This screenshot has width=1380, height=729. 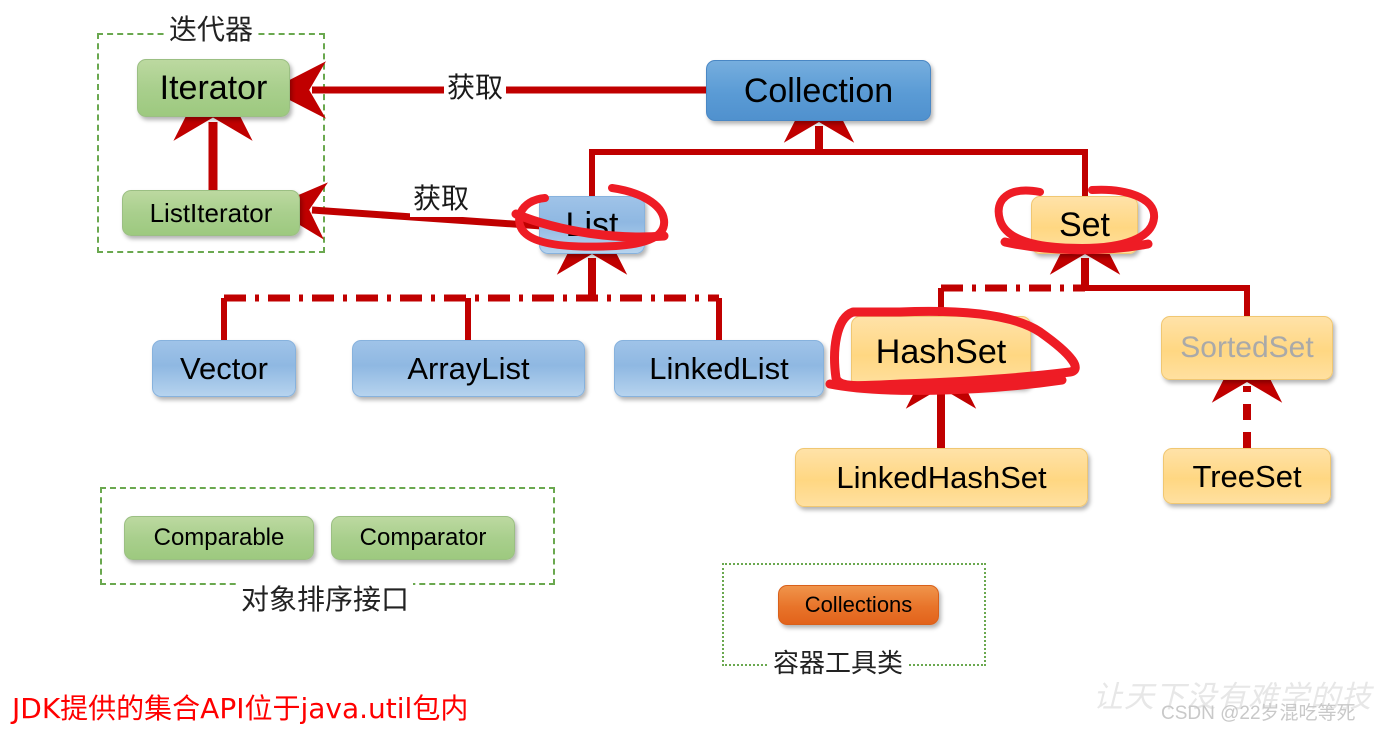 I want to click on node-list-label: List, so click(x=592, y=225).